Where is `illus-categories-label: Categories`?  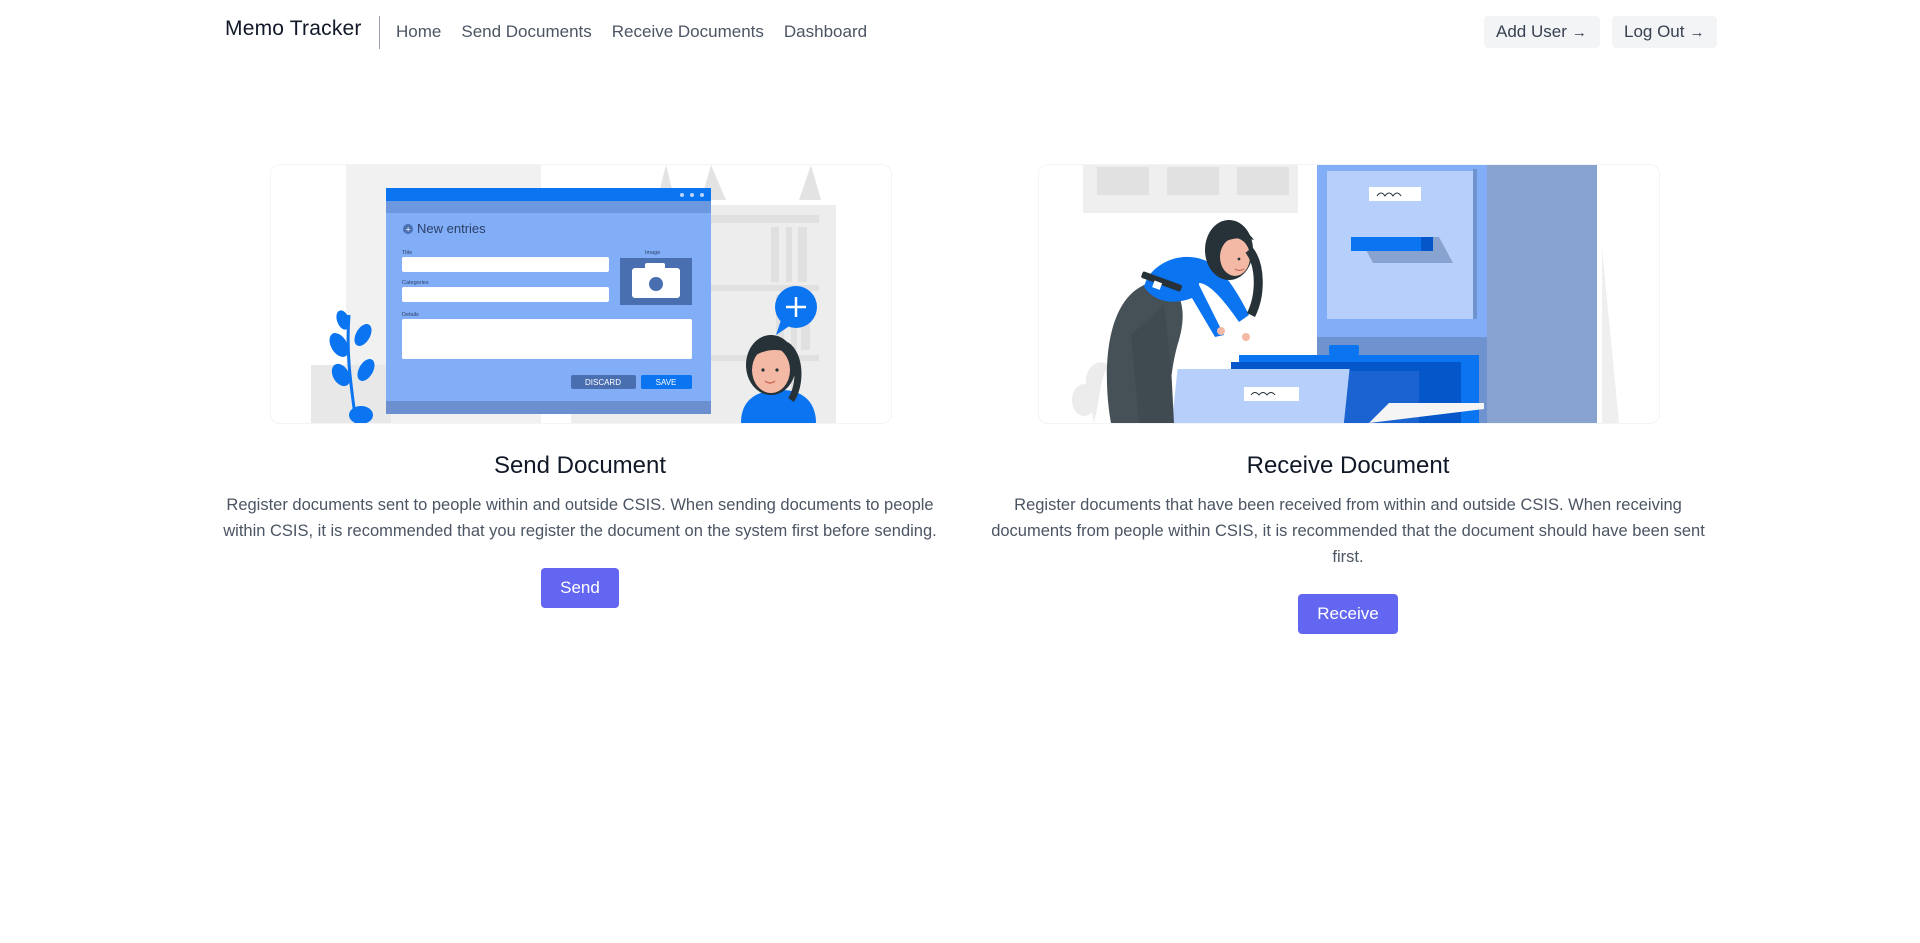 illus-categories-label: Categories is located at coordinates (415, 283).